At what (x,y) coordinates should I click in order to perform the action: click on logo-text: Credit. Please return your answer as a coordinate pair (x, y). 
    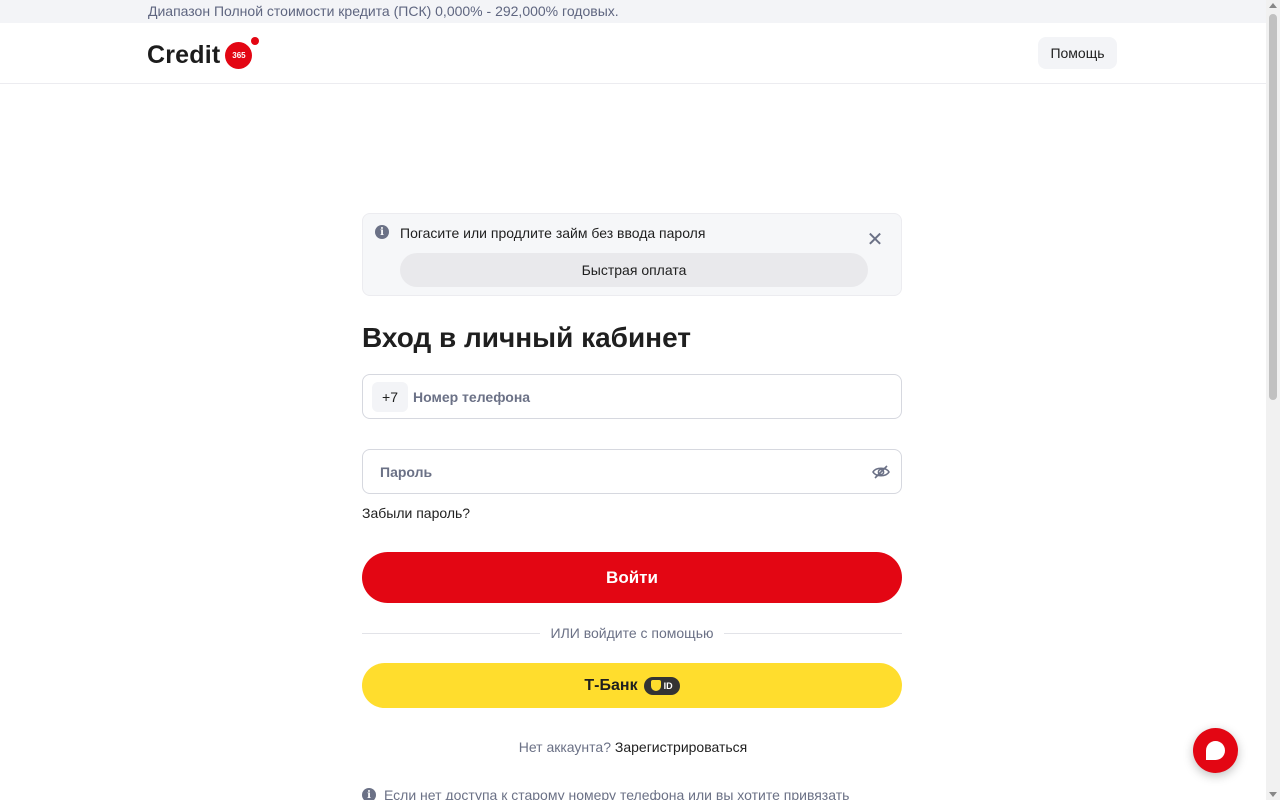
    Looking at the image, I should click on (184, 54).